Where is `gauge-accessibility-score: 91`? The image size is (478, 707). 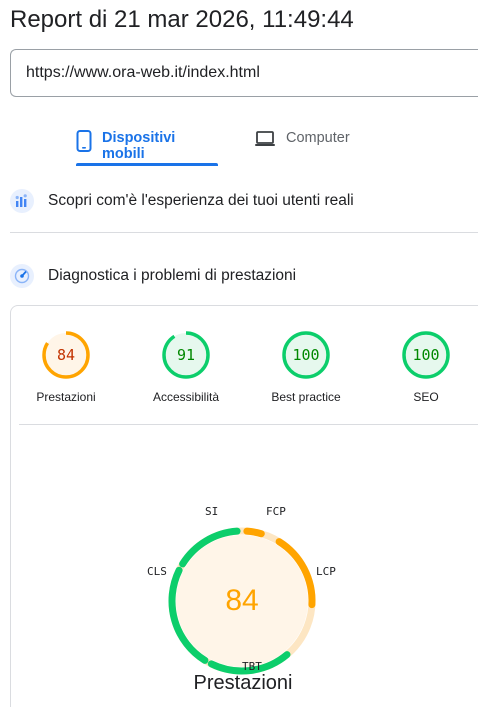 gauge-accessibility-score: 91 is located at coordinates (186, 355).